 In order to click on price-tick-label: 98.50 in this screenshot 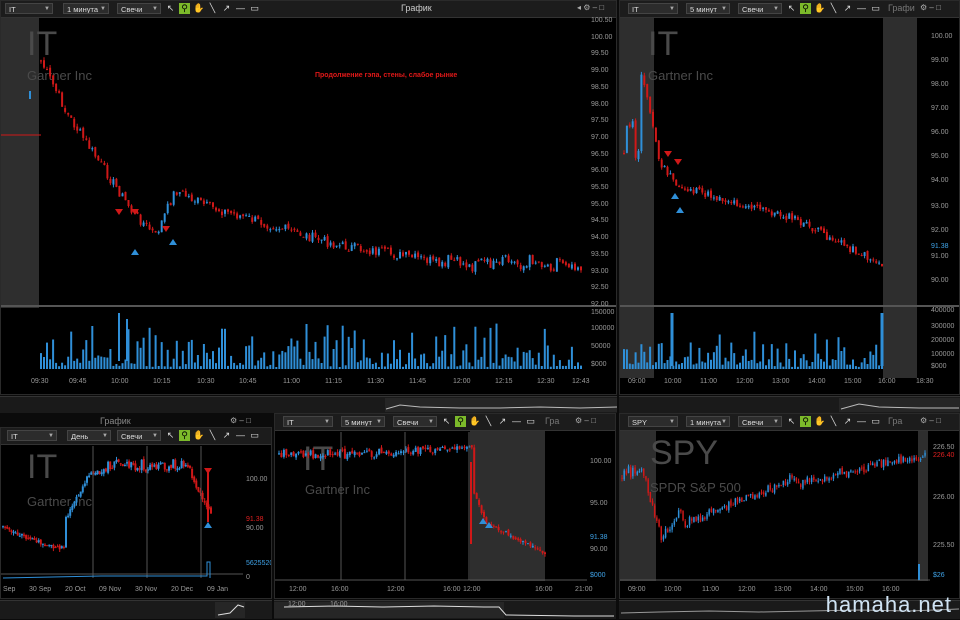, I will do `click(600, 87)`.